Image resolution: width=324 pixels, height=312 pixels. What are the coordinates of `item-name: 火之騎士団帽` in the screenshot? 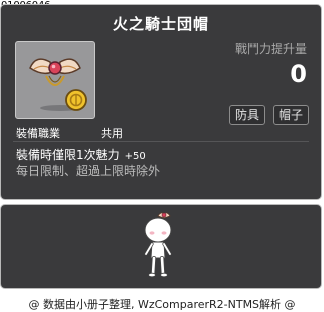 It's located at (160, 24).